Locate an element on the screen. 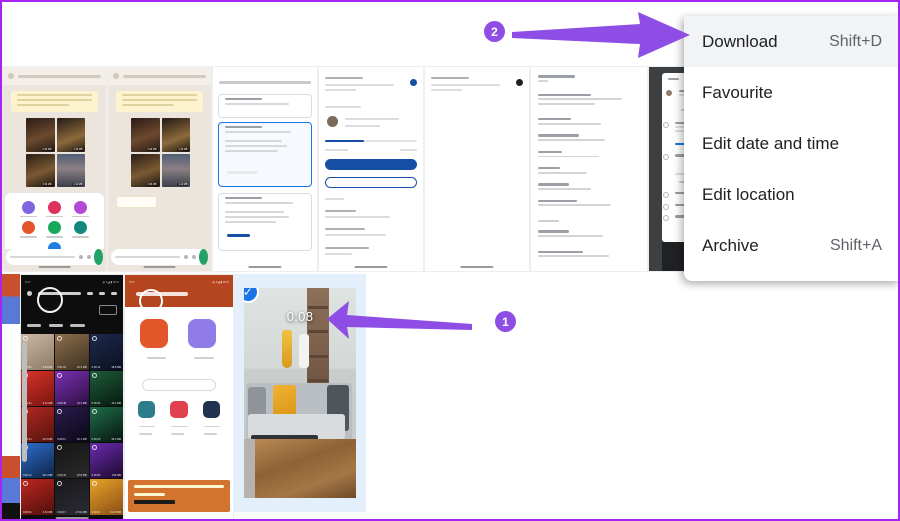 The image size is (900, 521). thumbnail-backup-quality-settings is located at coordinates (265, 169).